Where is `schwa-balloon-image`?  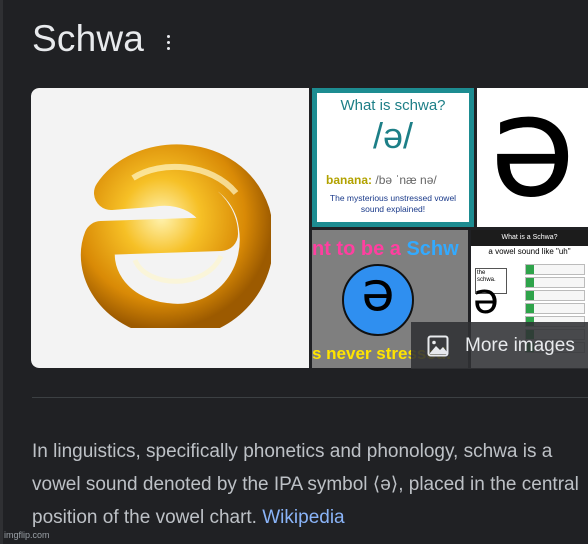
schwa-balloon-image is located at coordinates (175, 236).